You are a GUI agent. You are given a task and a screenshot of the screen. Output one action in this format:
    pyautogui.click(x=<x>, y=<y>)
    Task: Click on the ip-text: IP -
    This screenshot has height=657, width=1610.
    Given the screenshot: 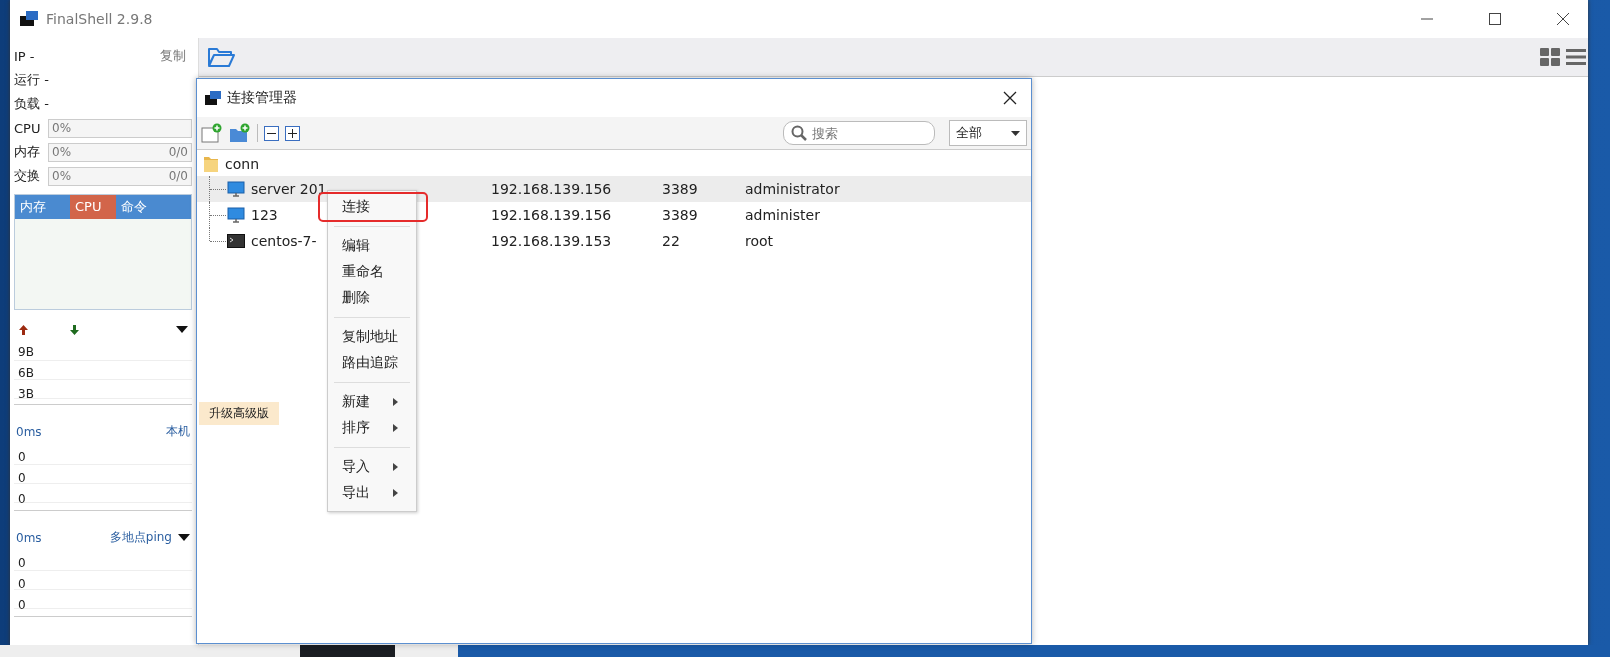 What is the action you would take?
    pyautogui.click(x=24, y=56)
    